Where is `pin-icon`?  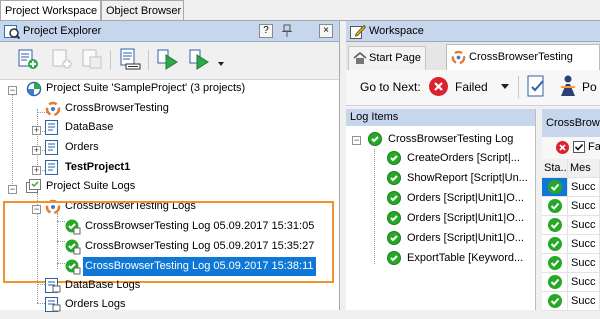
pin-icon is located at coordinates (287, 31).